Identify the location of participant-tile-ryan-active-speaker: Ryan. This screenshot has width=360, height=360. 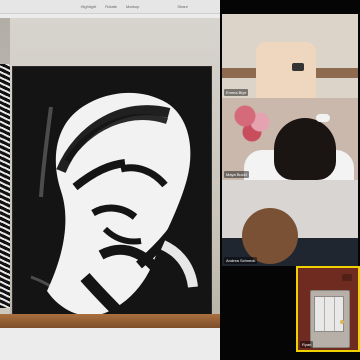
(328, 309).